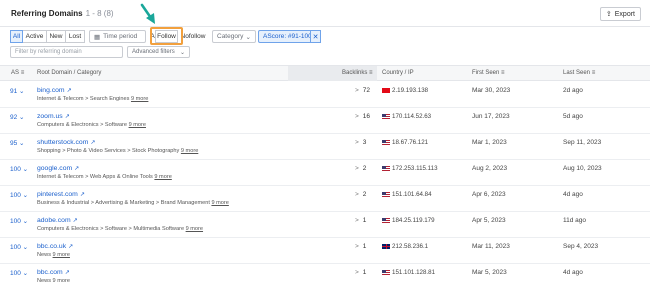 Image resolution: width=650 pixels, height=282 pixels. I want to click on domain-link: shutterstock.com ↗, so click(66, 142).